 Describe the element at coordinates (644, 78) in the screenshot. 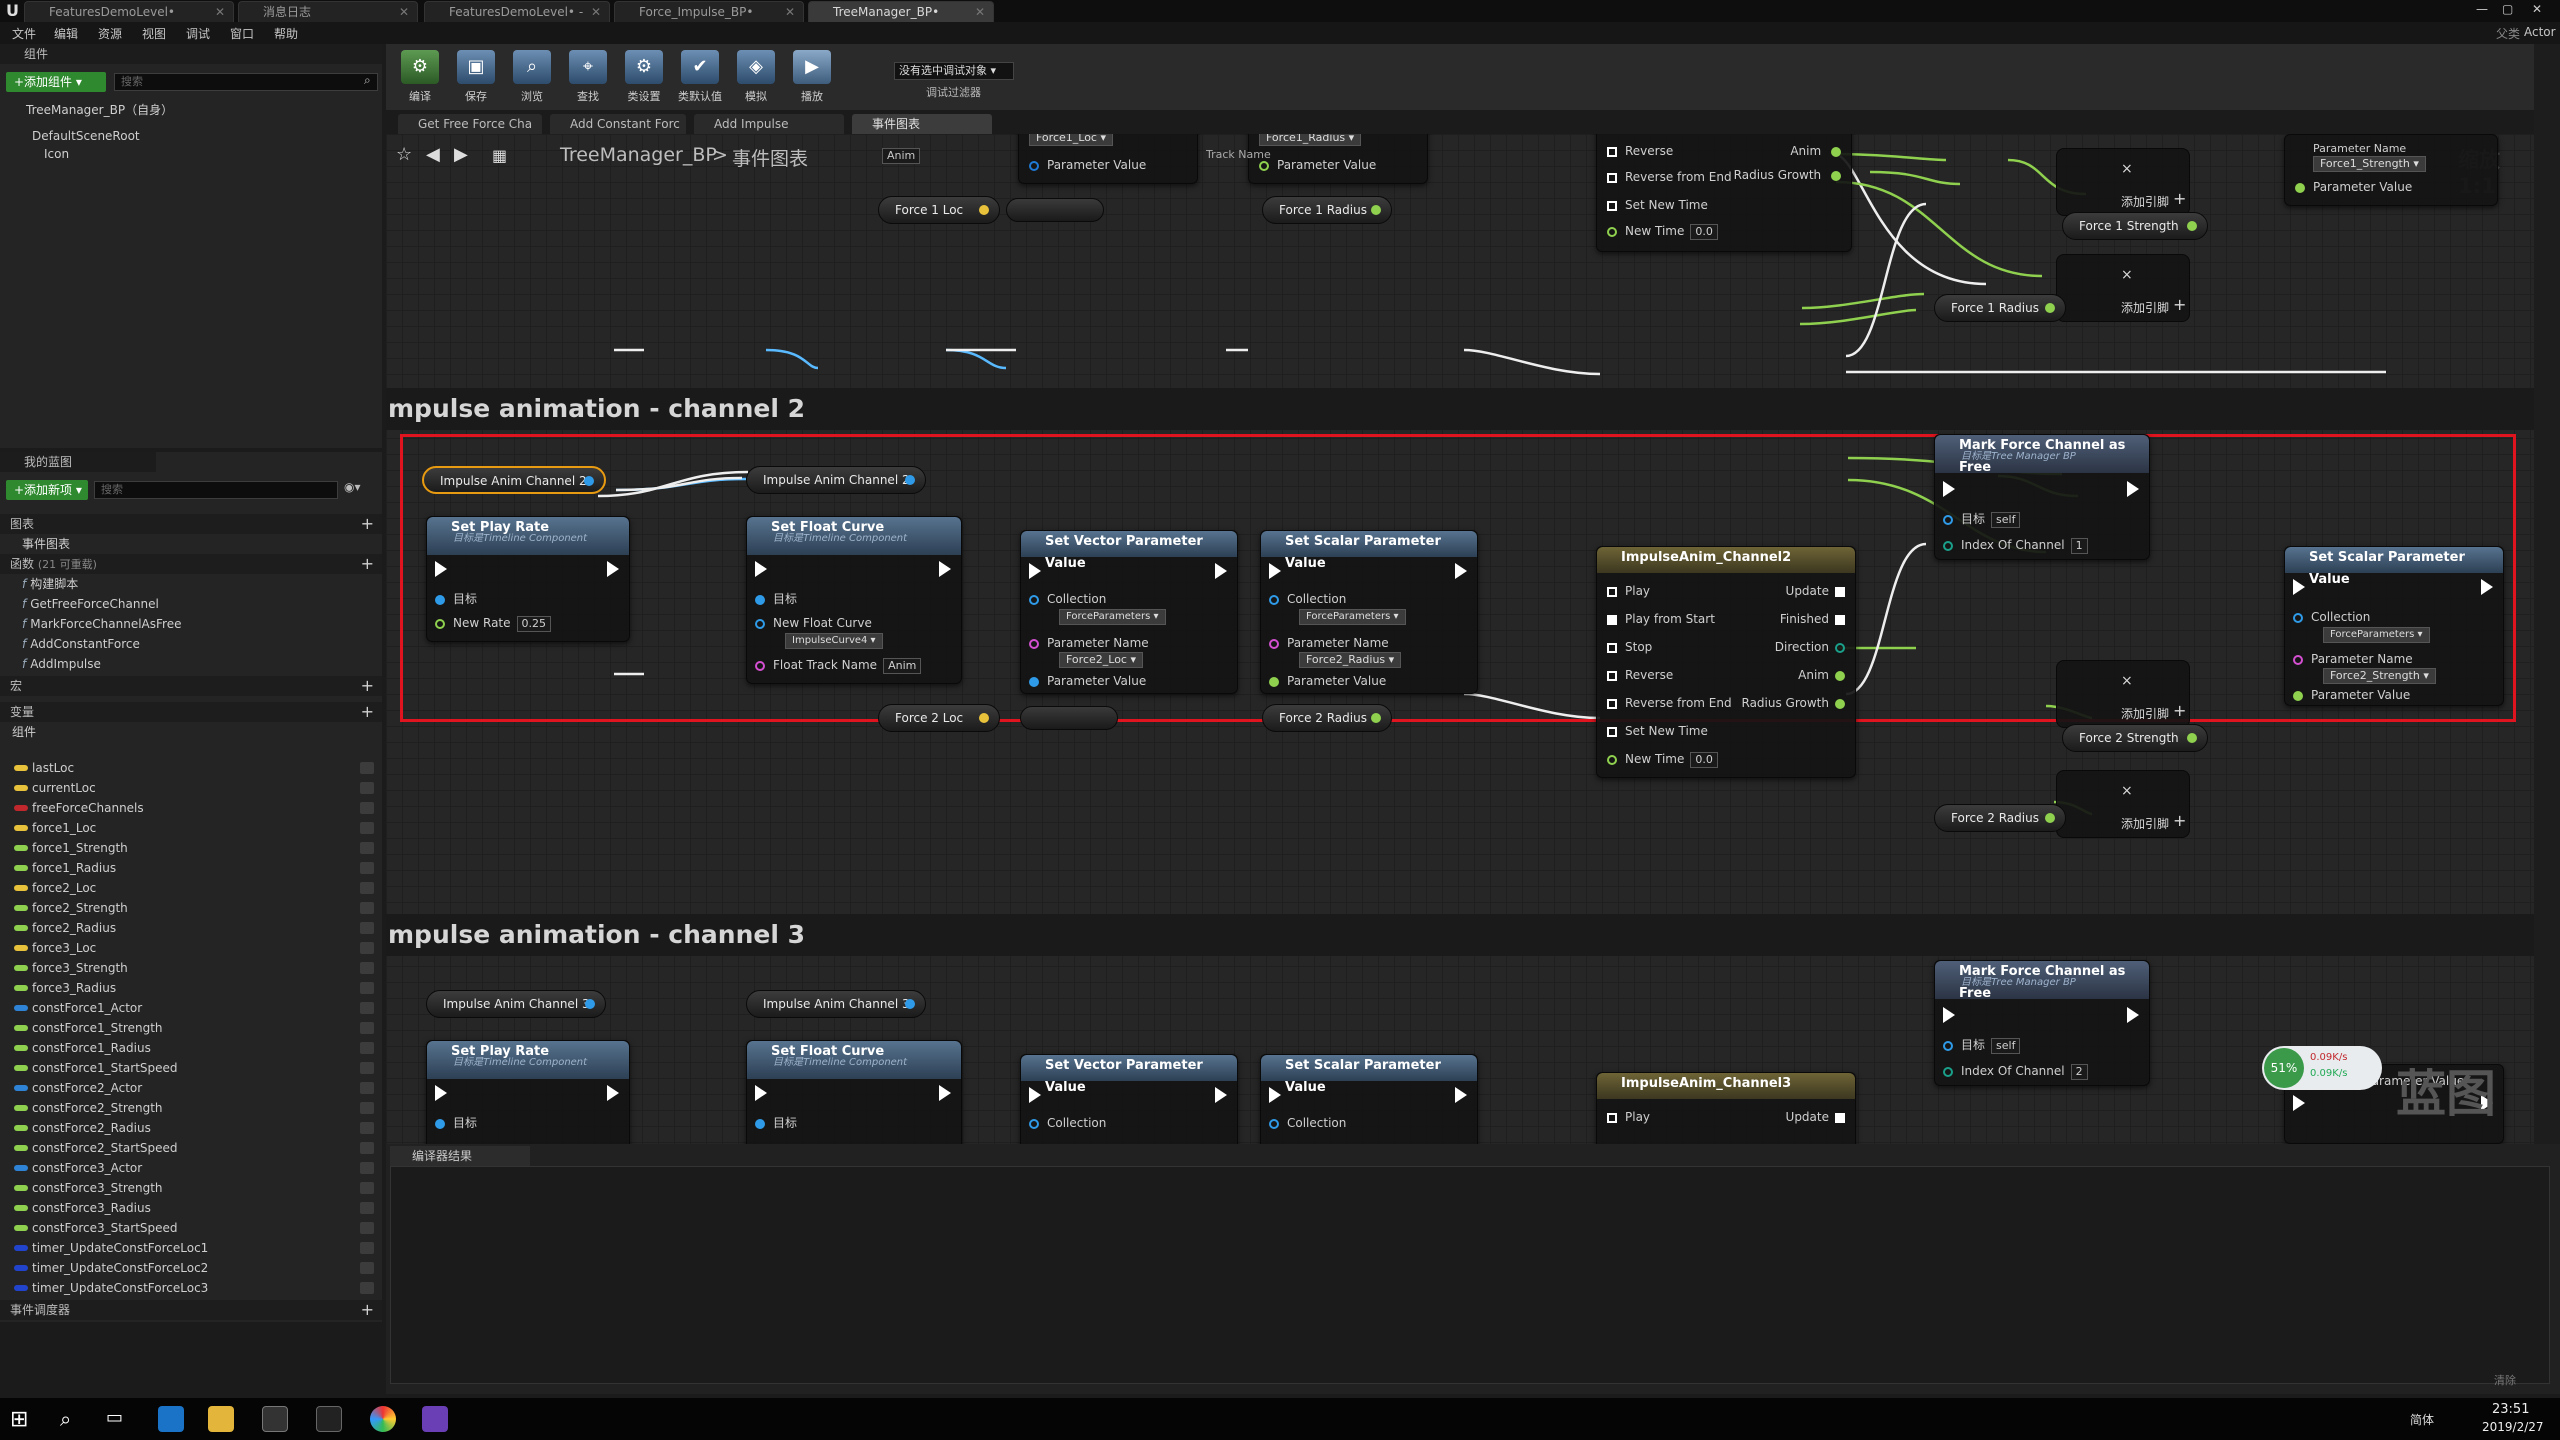

I see `class-settings-button: ⚙ 类设置` at that location.